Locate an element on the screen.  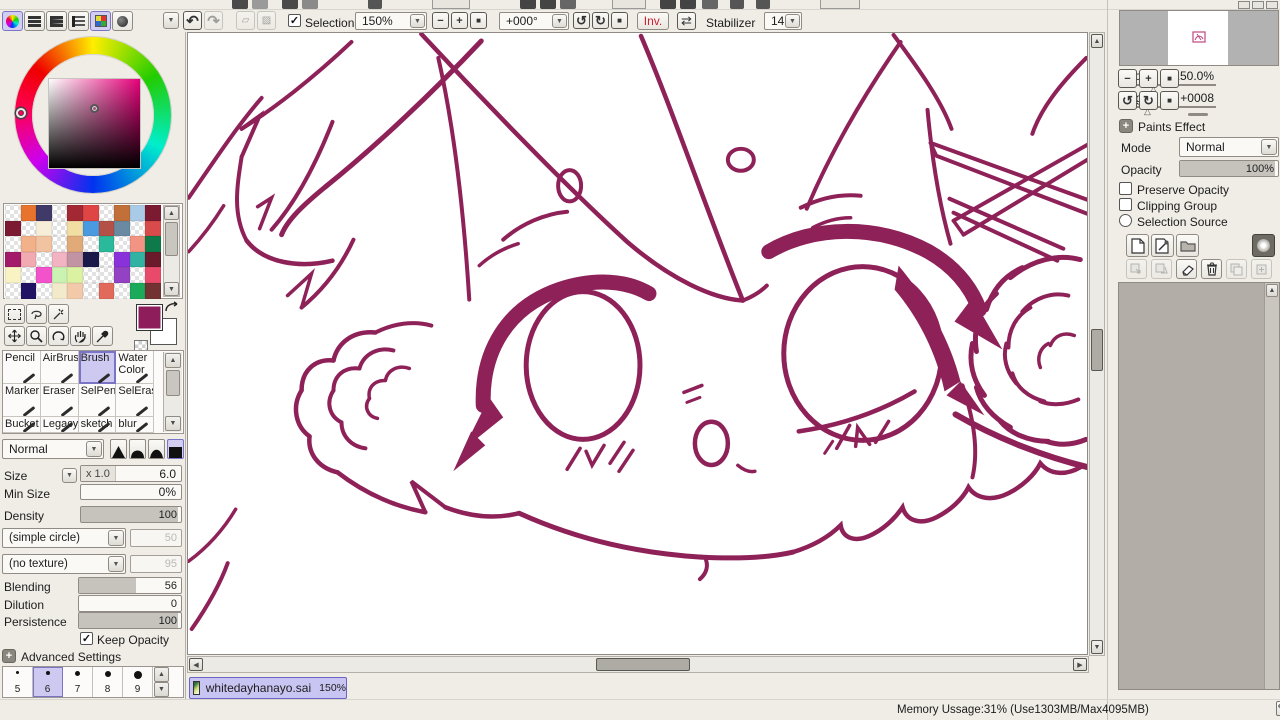
tool-water-color: Water Color is located at coordinates (135, 367).